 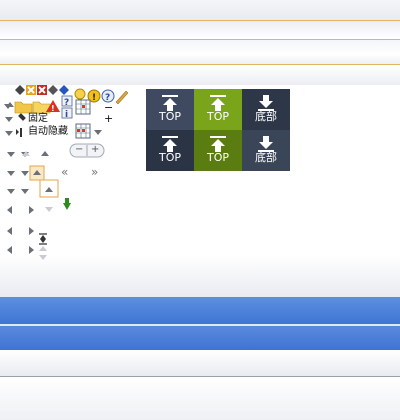 I want to click on green-down-arrow-icon, so click(x=67, y=206).